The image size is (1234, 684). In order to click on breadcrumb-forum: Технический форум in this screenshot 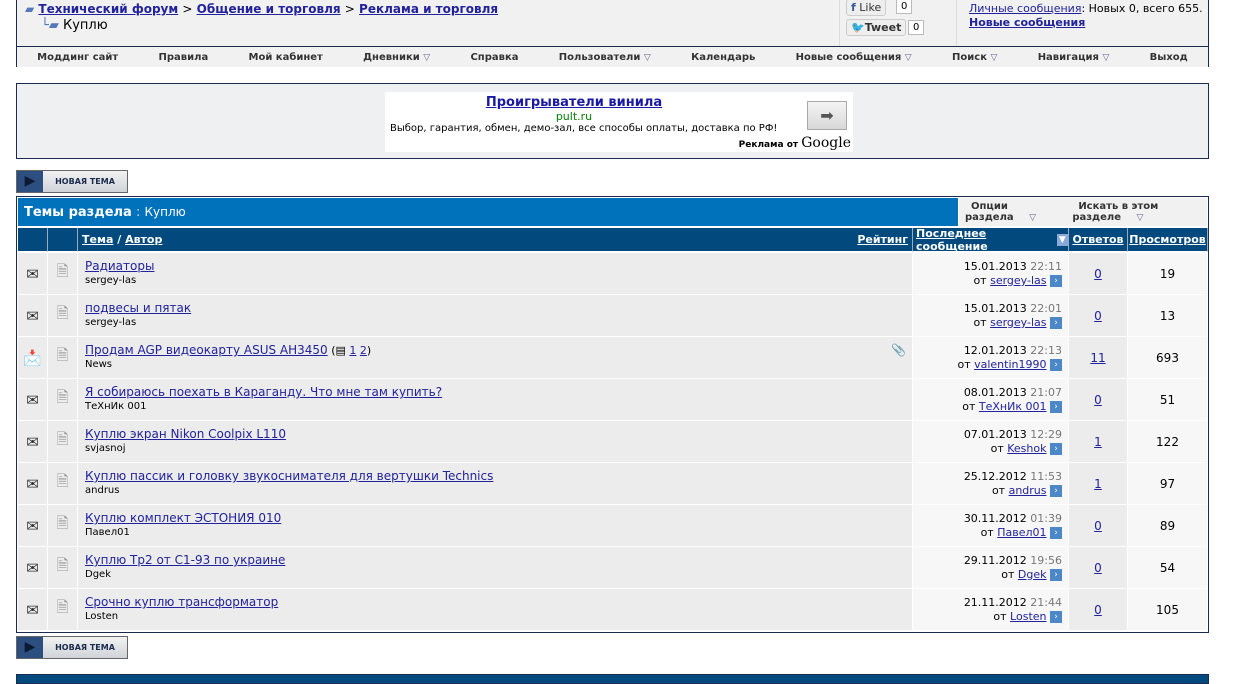, I will do `click(108, 9)`.